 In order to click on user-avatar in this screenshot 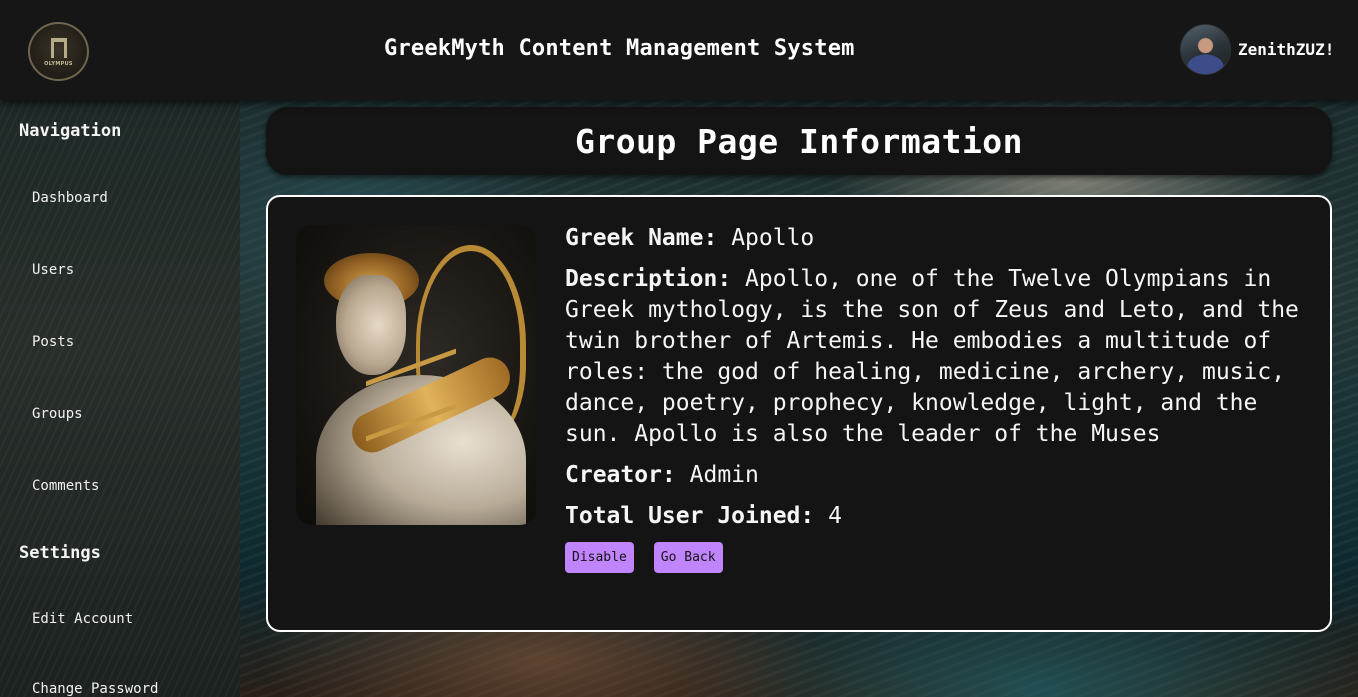, I will do `click(1205, 49)`.